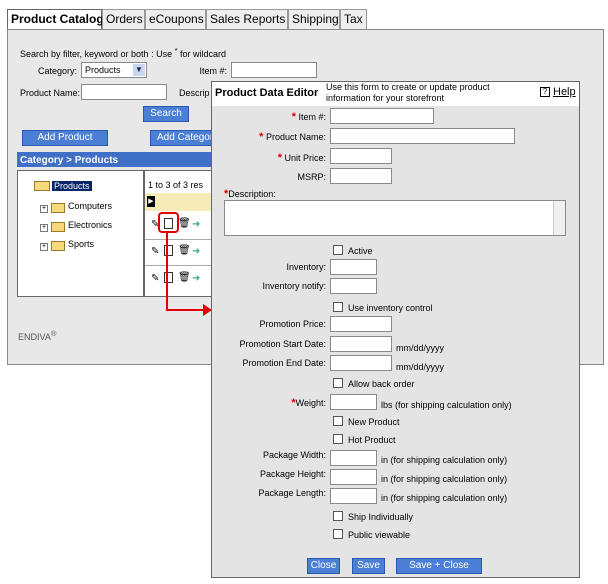 This screenshot has width=608, height=584. What do you see at coordinates (361, 344) in the screenshot?
I see `promo-start-input` at bounding box center [361, 344].